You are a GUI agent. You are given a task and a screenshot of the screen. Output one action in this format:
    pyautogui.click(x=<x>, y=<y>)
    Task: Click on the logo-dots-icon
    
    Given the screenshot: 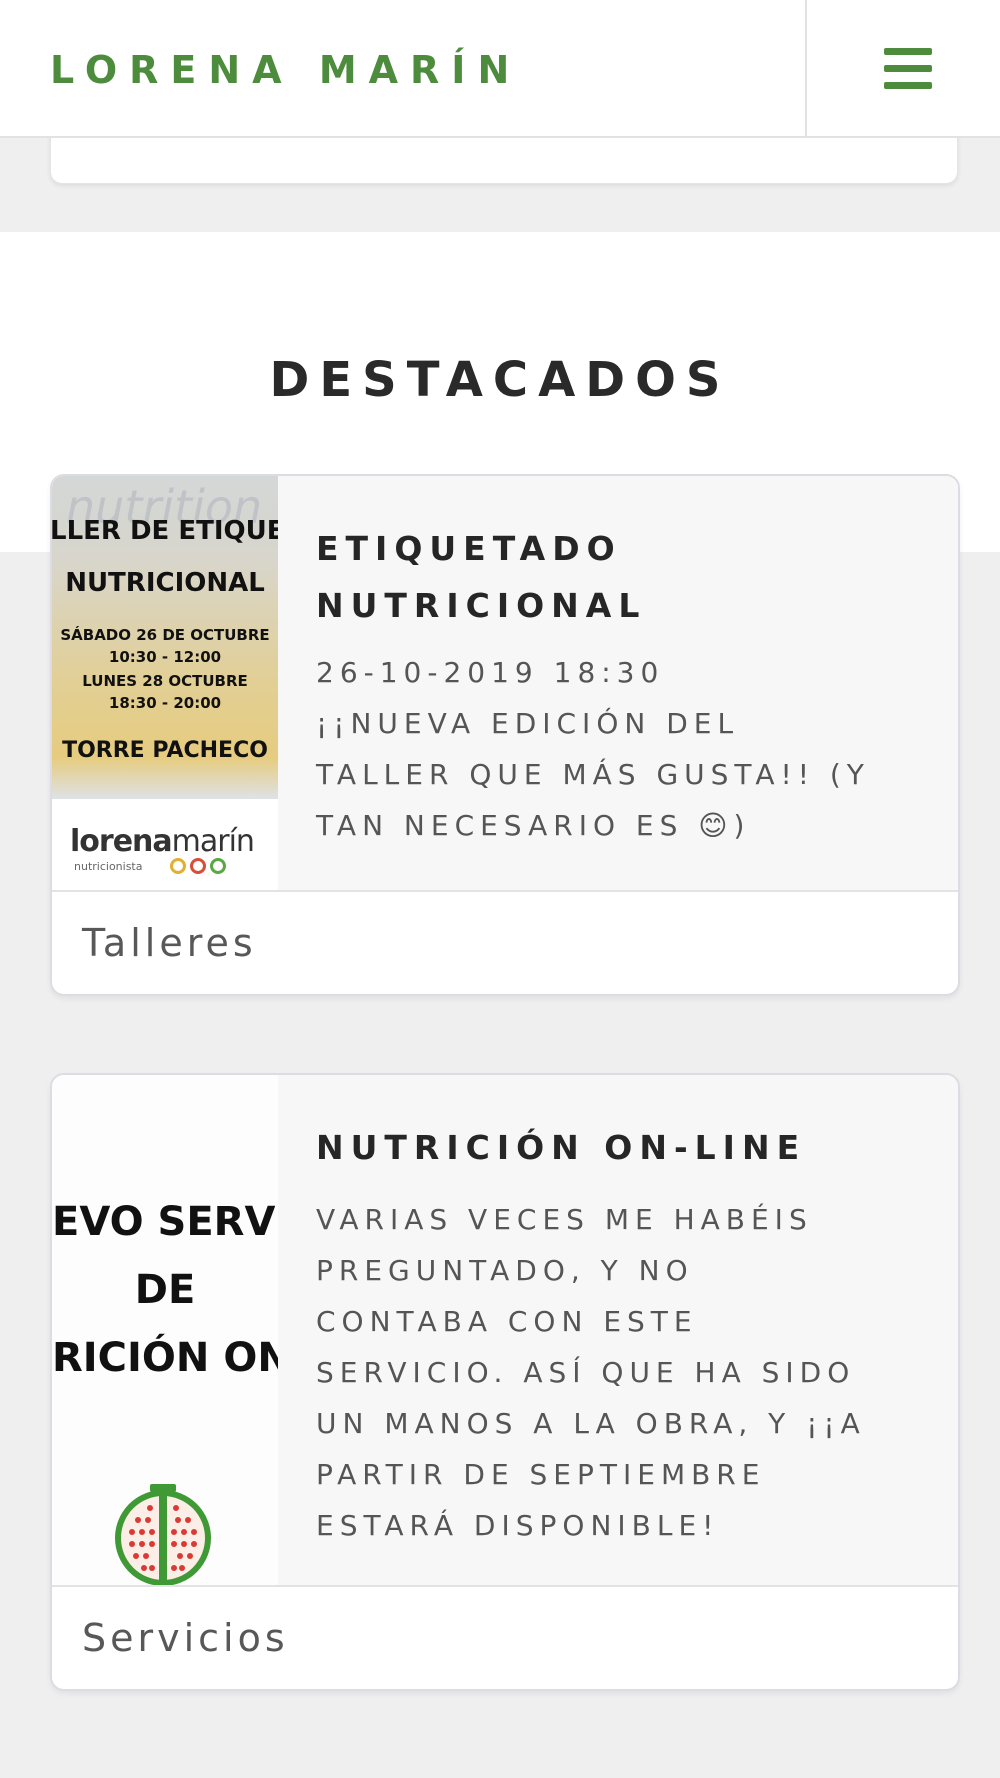 What is the action you would take?
    pyautogui.click(x=200, y=868)
    